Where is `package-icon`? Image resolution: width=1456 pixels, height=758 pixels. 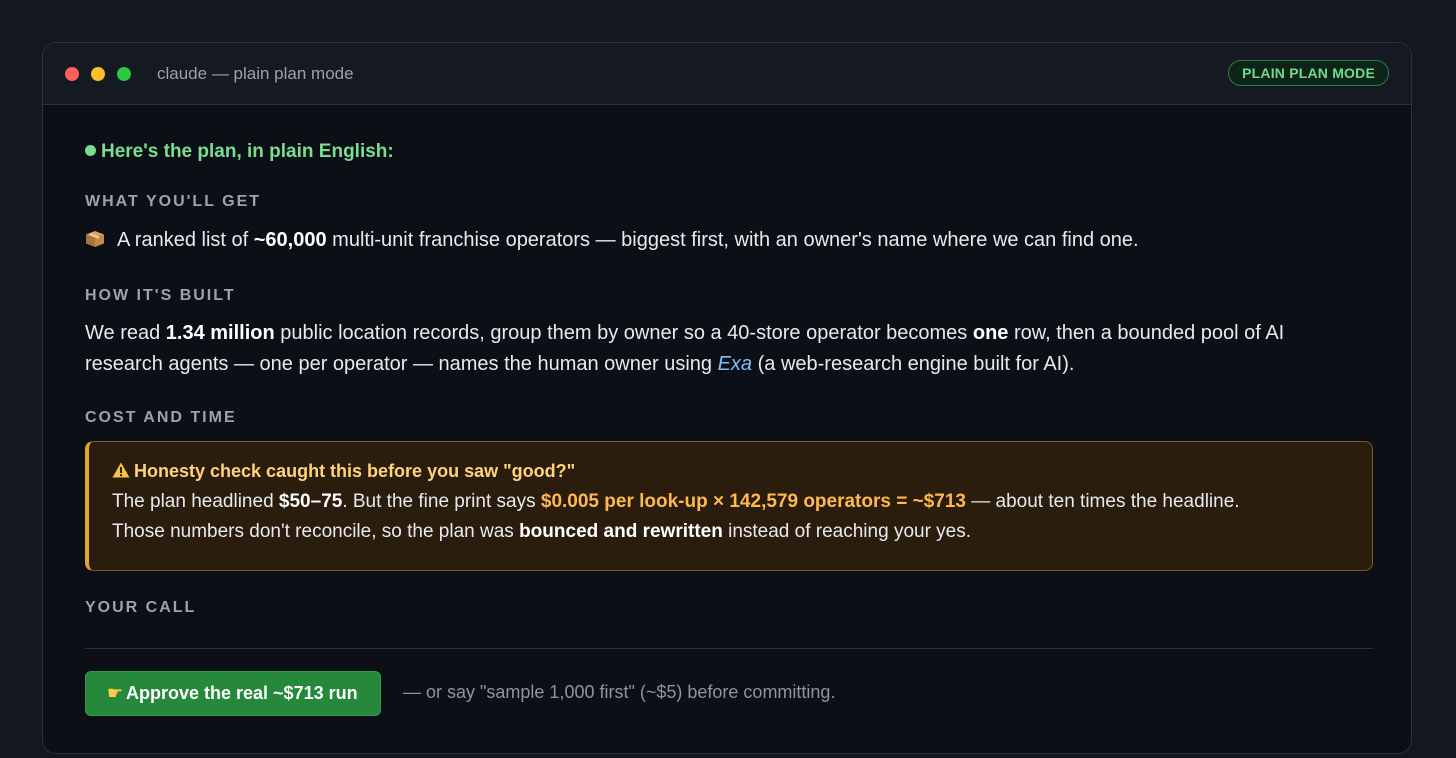
package-icon is located at coordinates (95, 239).